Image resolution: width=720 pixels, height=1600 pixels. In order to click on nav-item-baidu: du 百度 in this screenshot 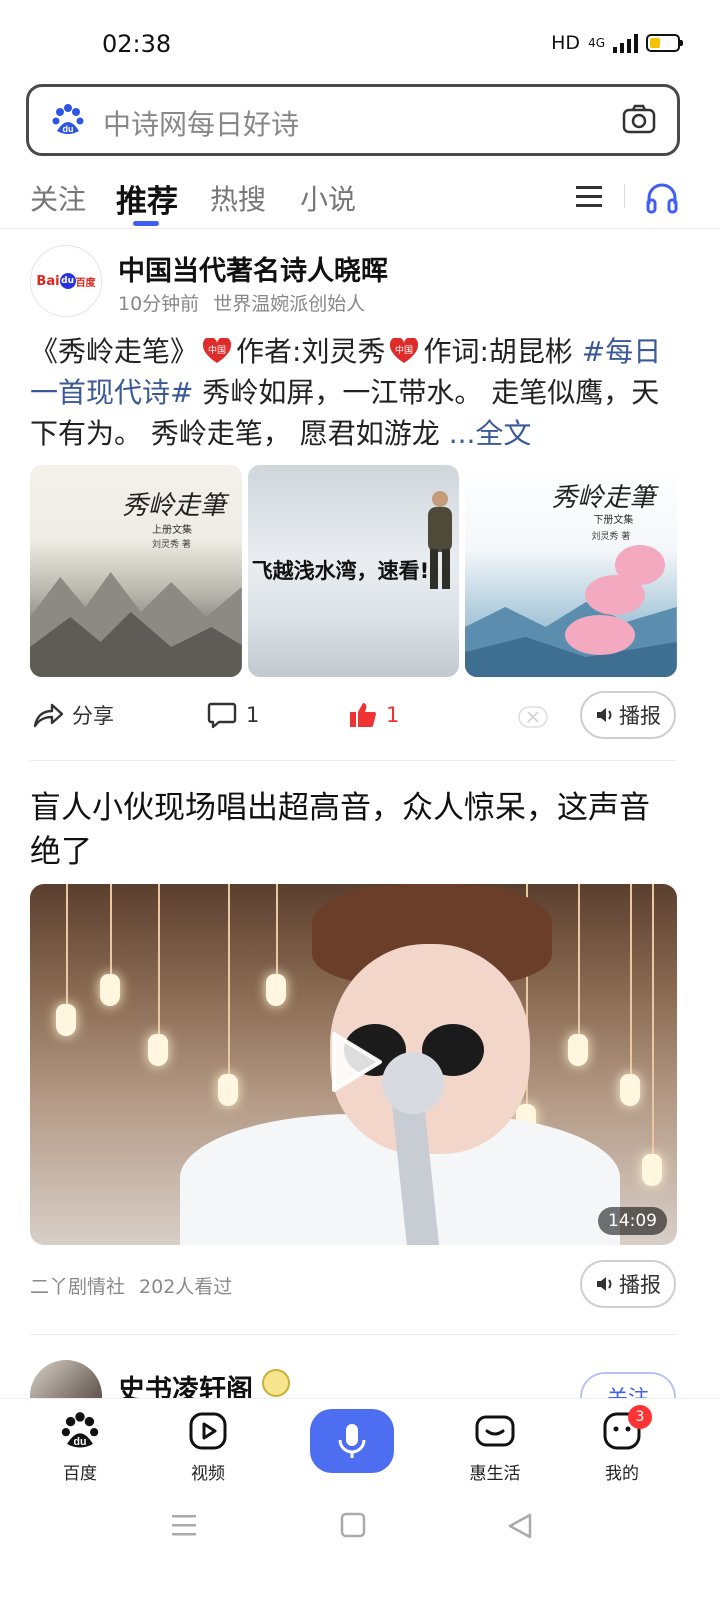, I will do `click(80, 1446)`.